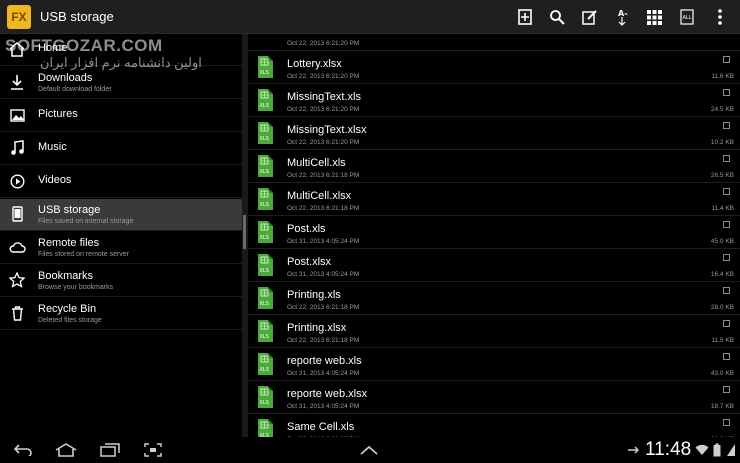 The width and height of the screenshot is (740, 463). What do you see at coordinates (121, 116) in the screenshot?
I see `sidebar-item-pictures: Pictures` at bounding box center [121, 116].